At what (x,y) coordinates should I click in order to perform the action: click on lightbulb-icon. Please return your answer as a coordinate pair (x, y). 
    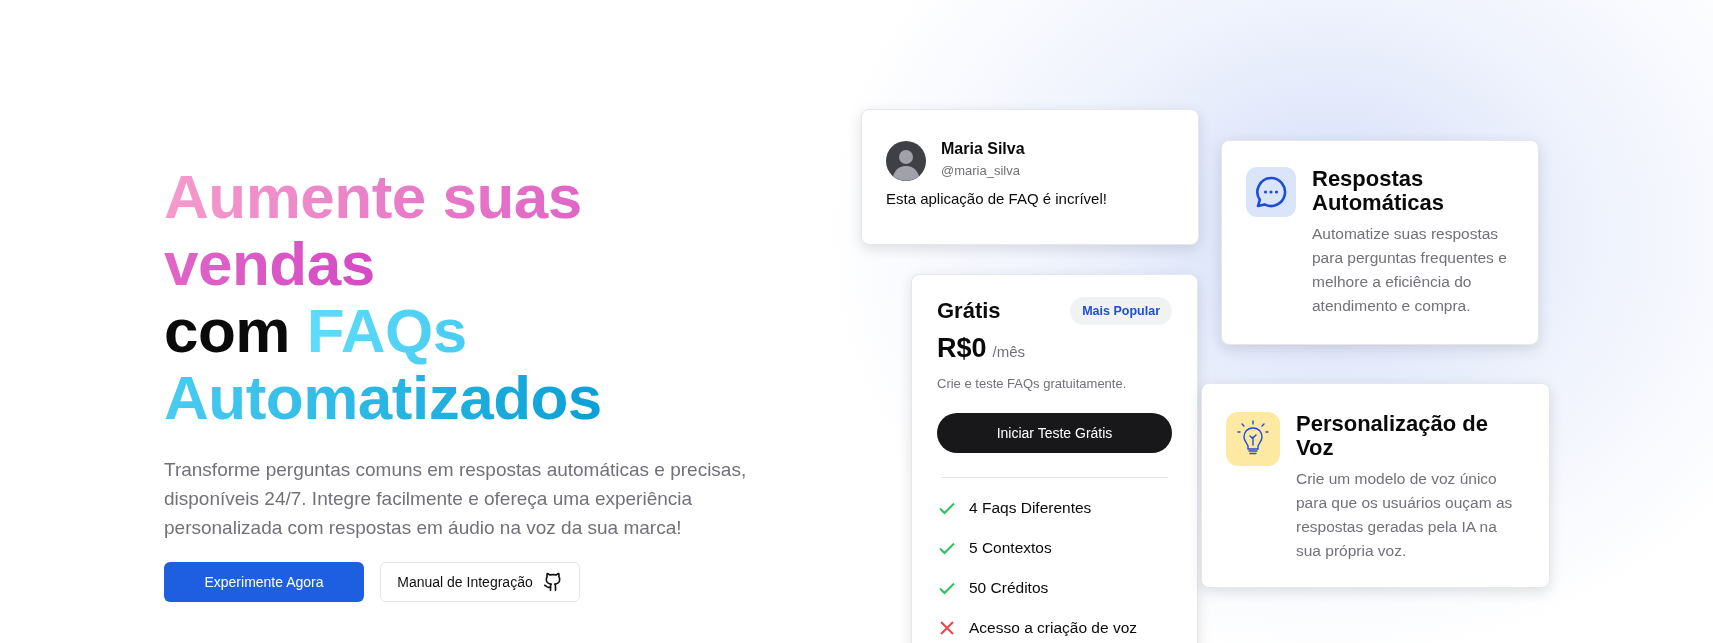
    Looking at the image, I should click on (1253, 439).